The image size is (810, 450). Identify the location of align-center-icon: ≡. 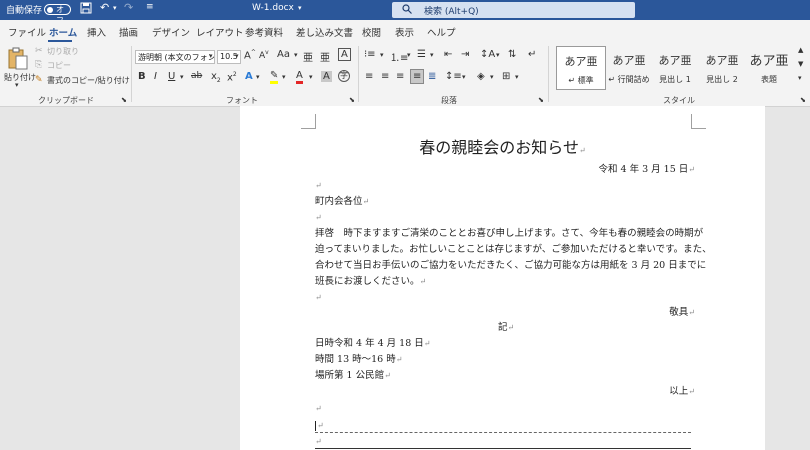
(385, 76).